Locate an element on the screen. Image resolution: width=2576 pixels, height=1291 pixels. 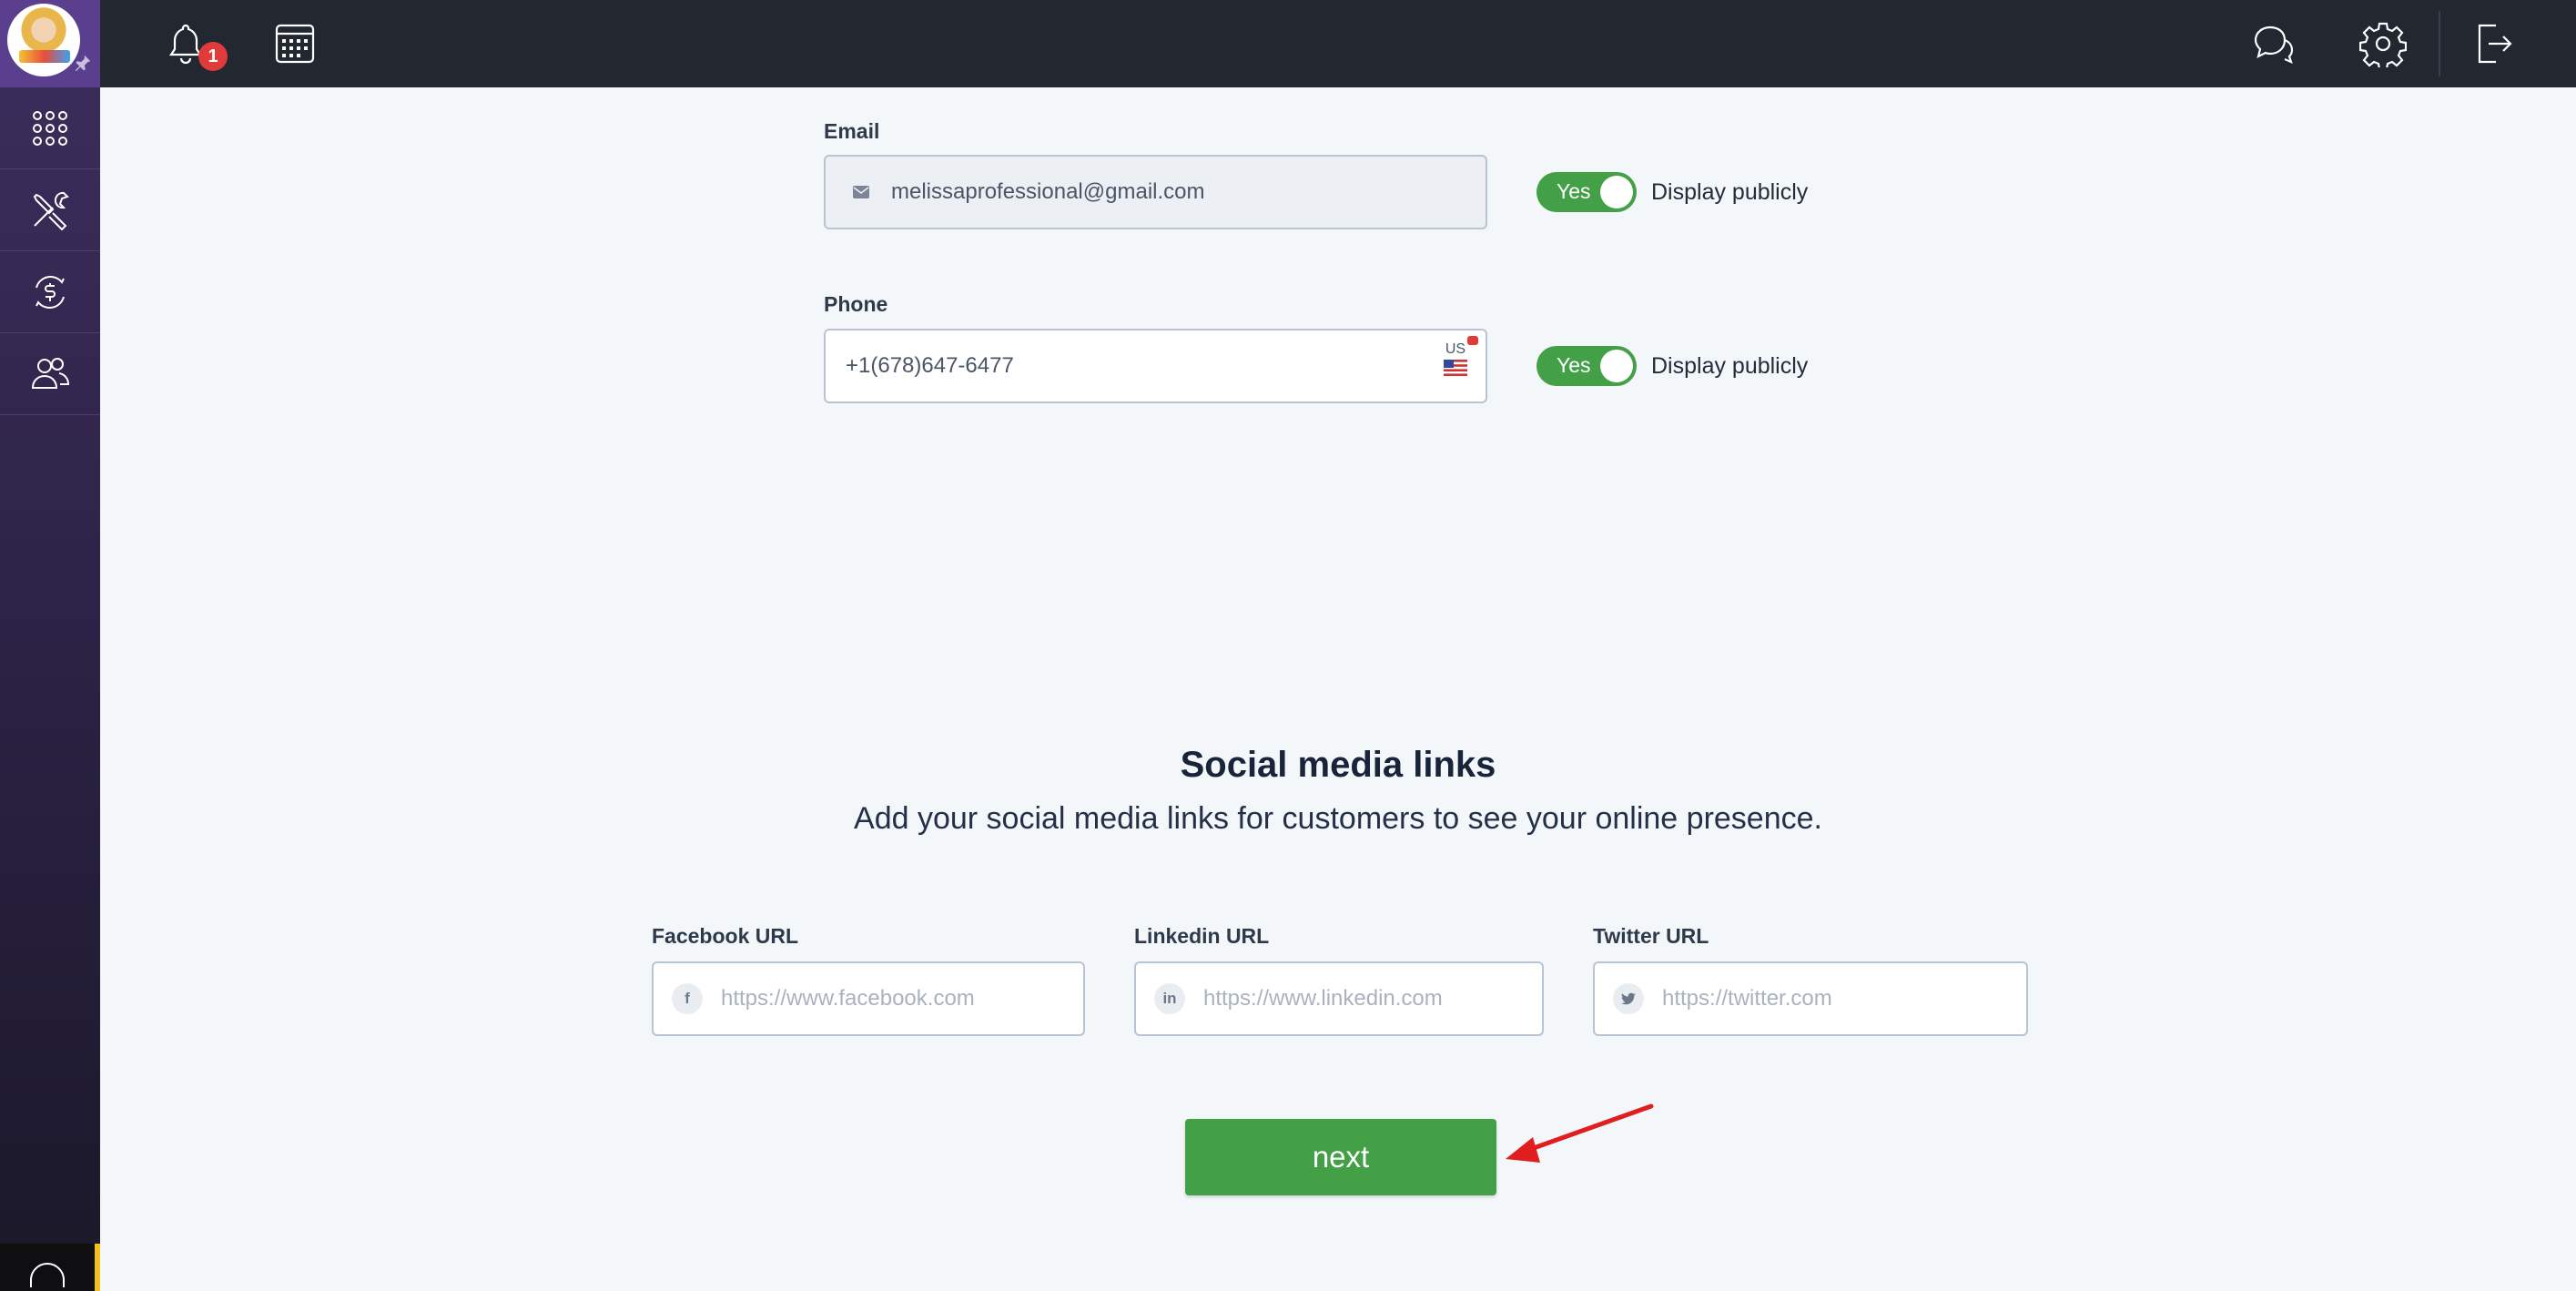
twitter-url-field is located at coordinates (1810, 998).